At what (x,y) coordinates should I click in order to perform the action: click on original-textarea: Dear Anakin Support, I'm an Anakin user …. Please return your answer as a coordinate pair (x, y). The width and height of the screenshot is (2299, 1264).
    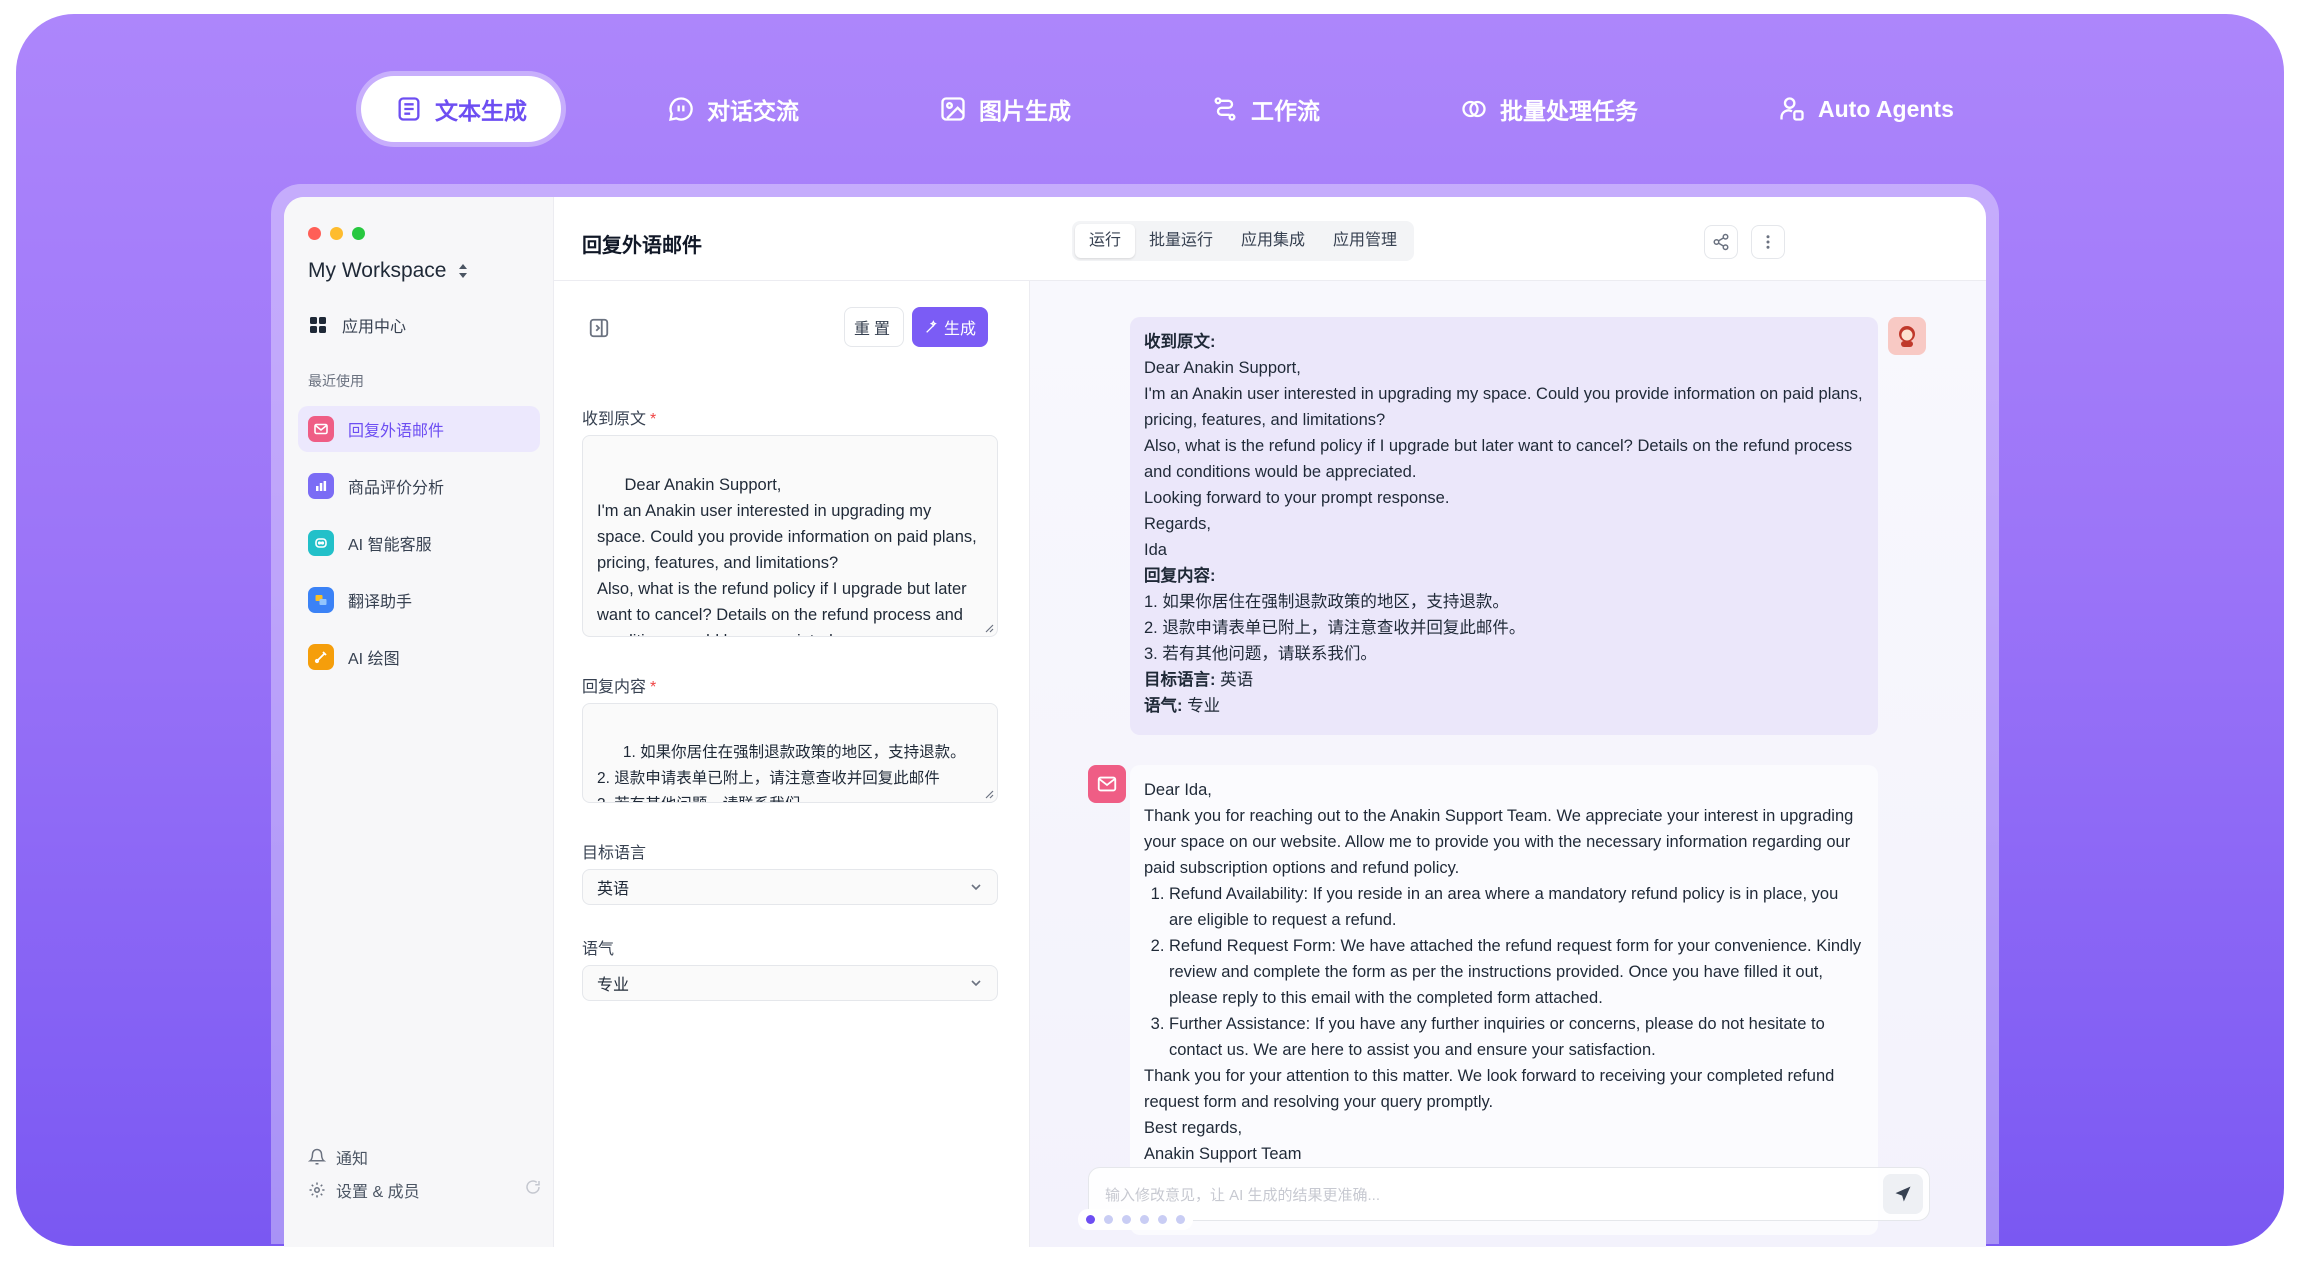
    Looking at the image, I should click on (790, 536).